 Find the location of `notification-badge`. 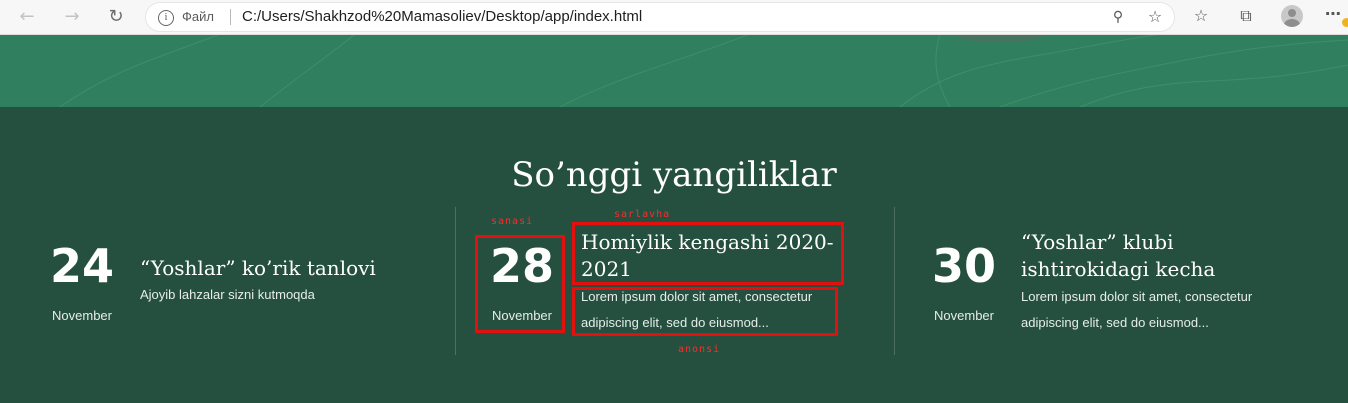

notification-badge is located at coordinates (1345, 22).